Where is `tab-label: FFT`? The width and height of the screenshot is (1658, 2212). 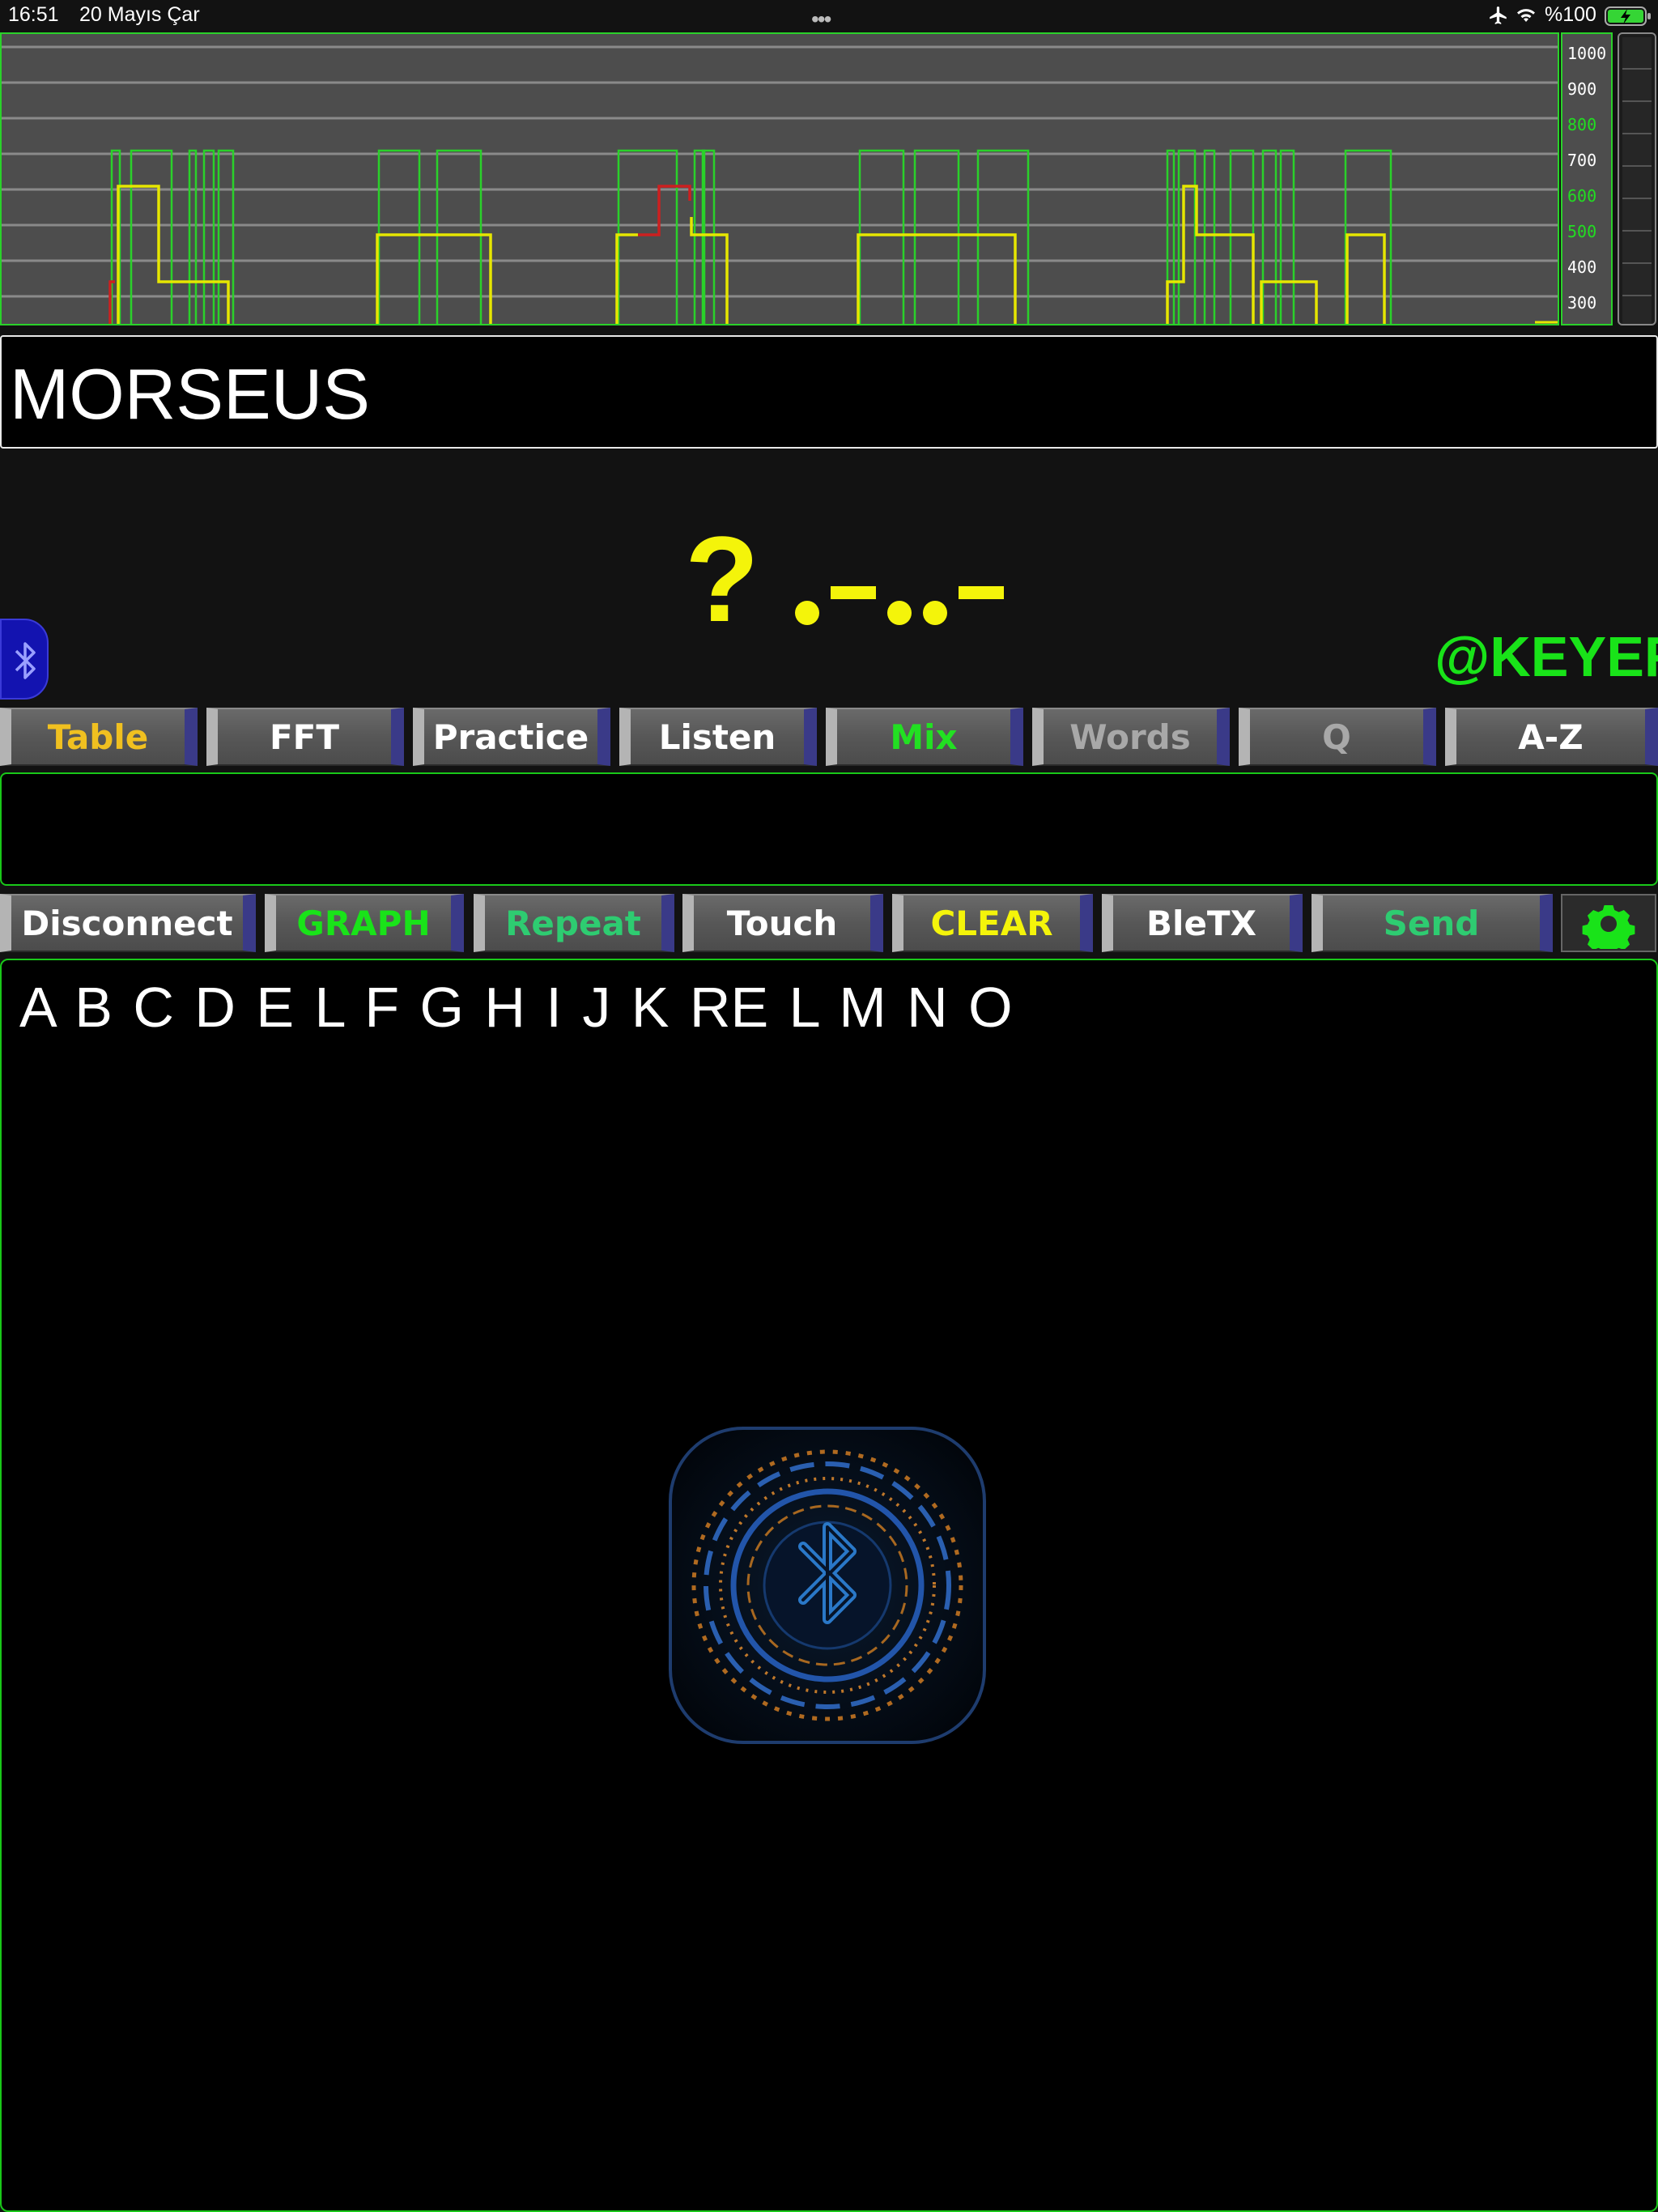
tab-label: FFT is located at coordinates (304, 737).